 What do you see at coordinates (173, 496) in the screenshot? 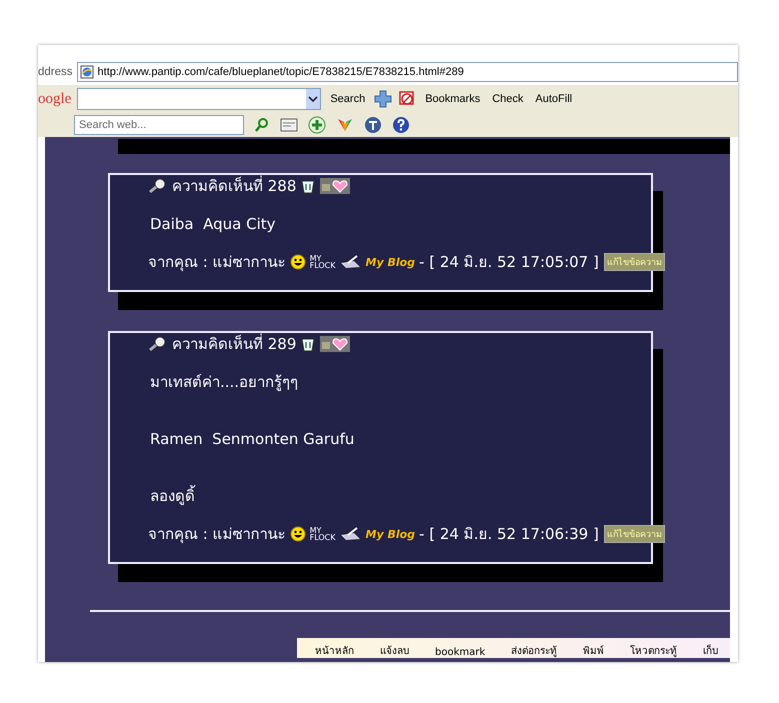
I see `comment-text: ลองดูดิ้` at bounding box center [173, 496].